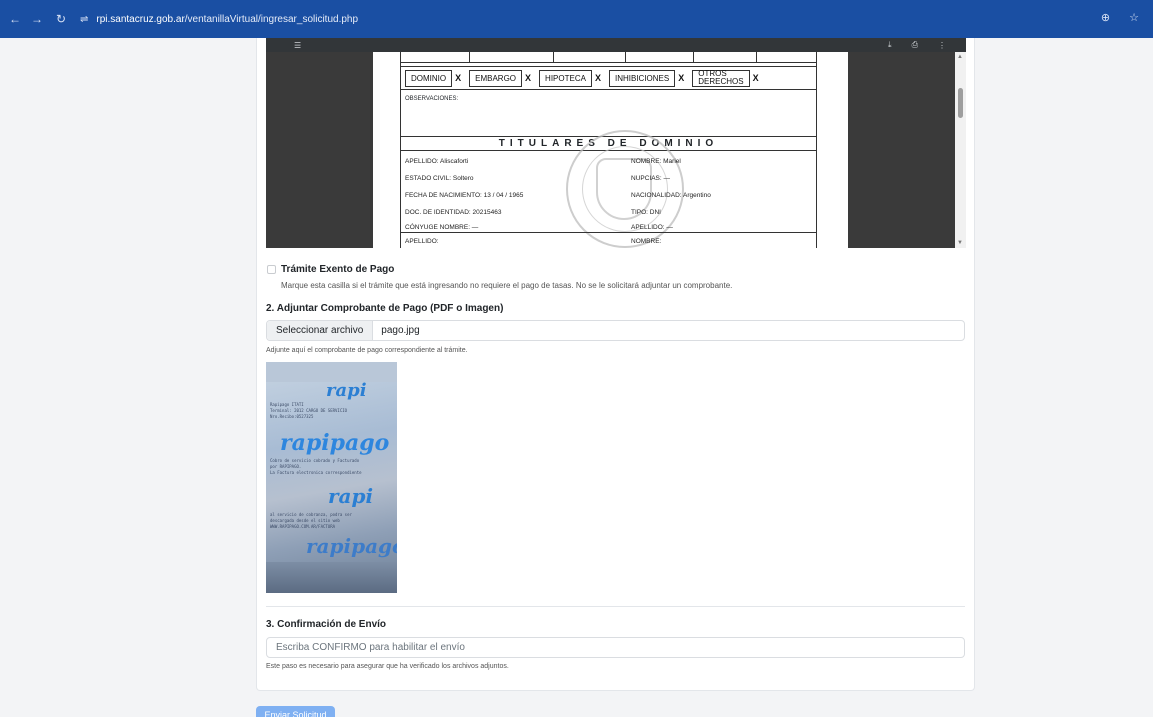 The width and height of the screenshot is (1153, 717). What do you see at coordinates (335, 443) in the screenshot?
I see `rapipago-logo: rapipago` at bounding box center [335, 443].